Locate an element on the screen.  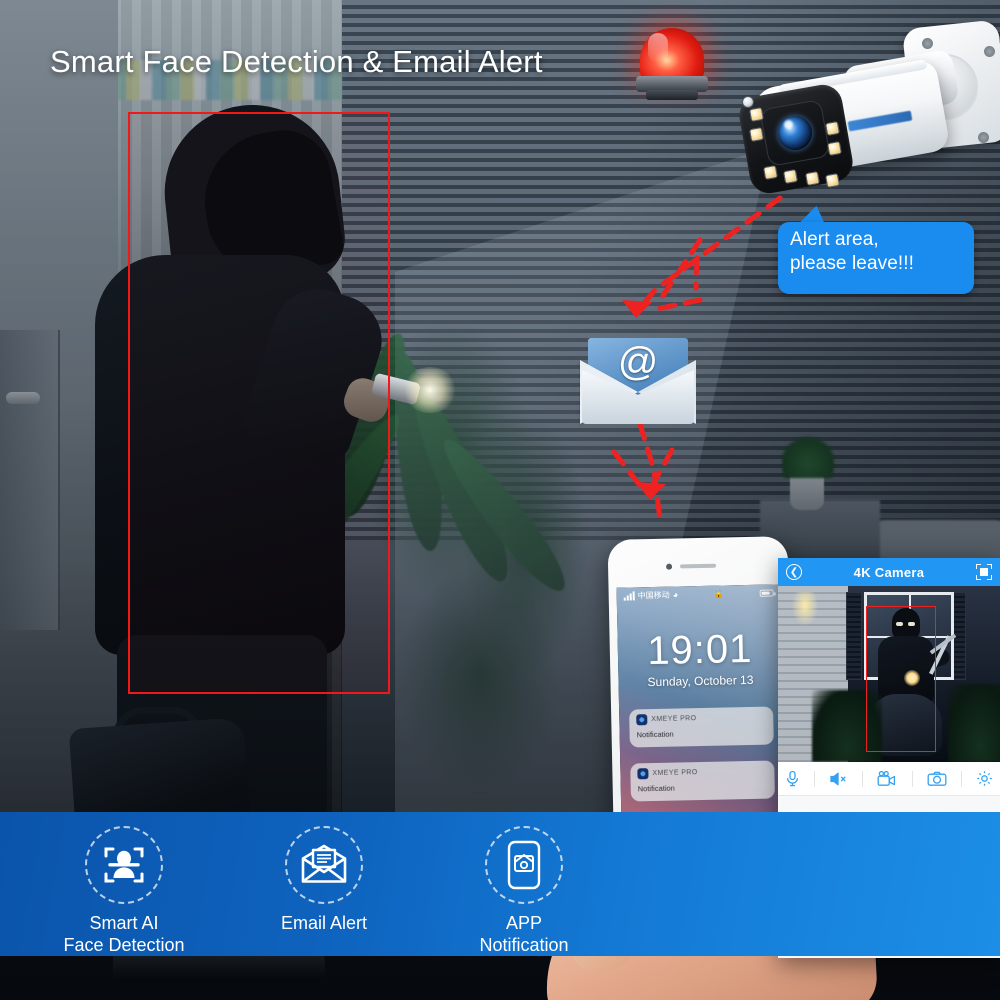
photo-camera-icon is located at coordinates (937, 779).